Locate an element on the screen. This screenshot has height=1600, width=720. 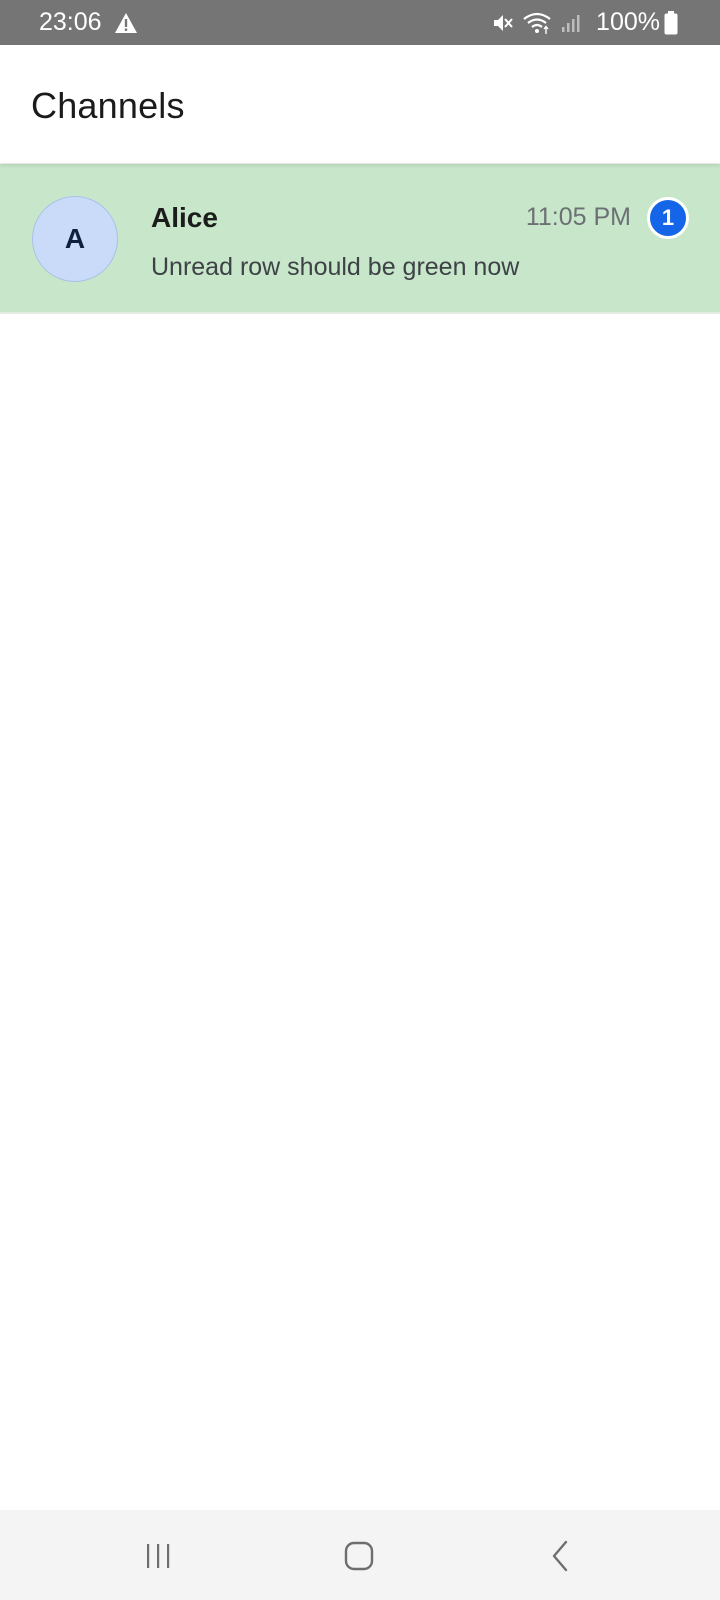
app-header: Channels is located at coordinates (360, 104).